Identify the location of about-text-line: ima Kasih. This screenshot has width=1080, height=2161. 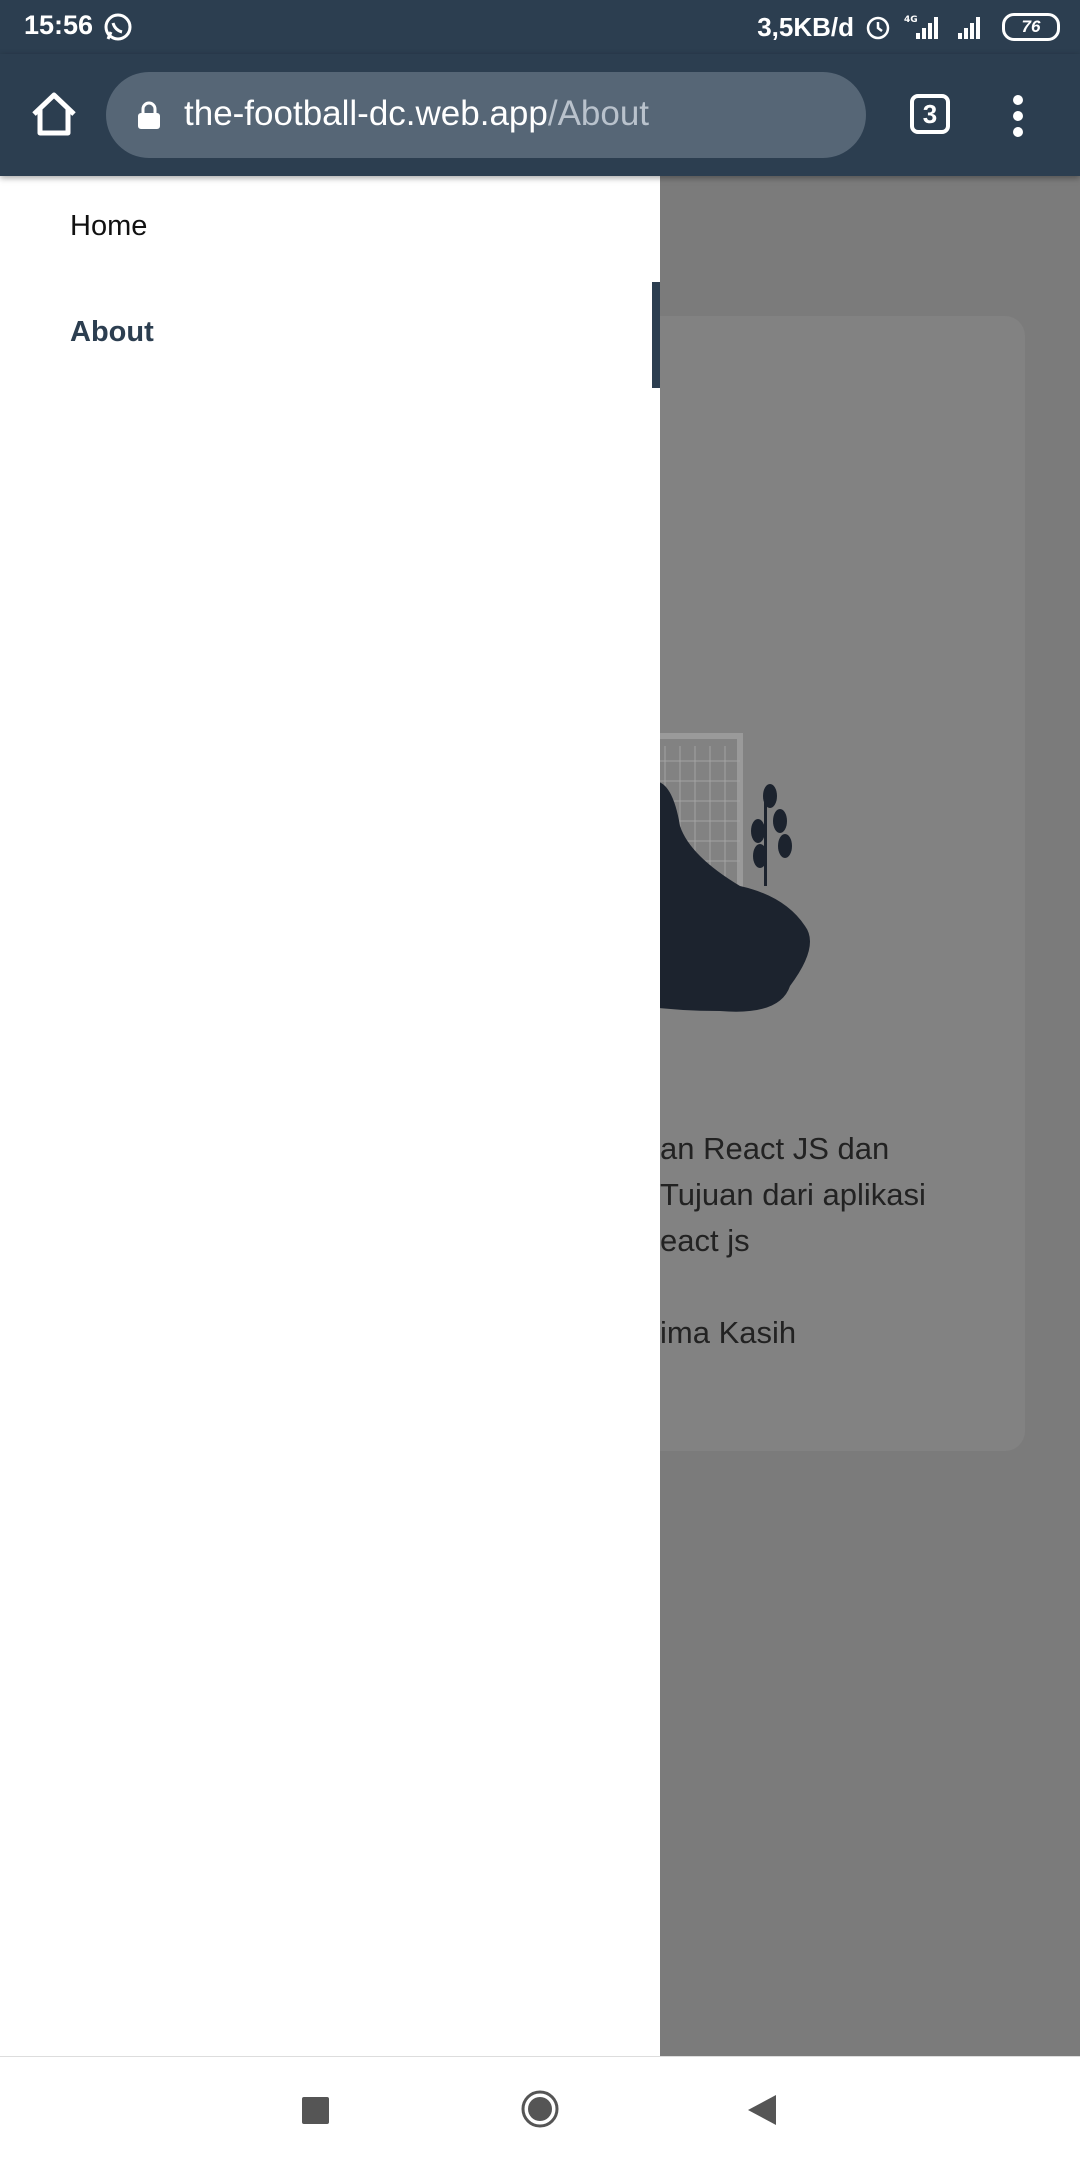
(728, 1332).